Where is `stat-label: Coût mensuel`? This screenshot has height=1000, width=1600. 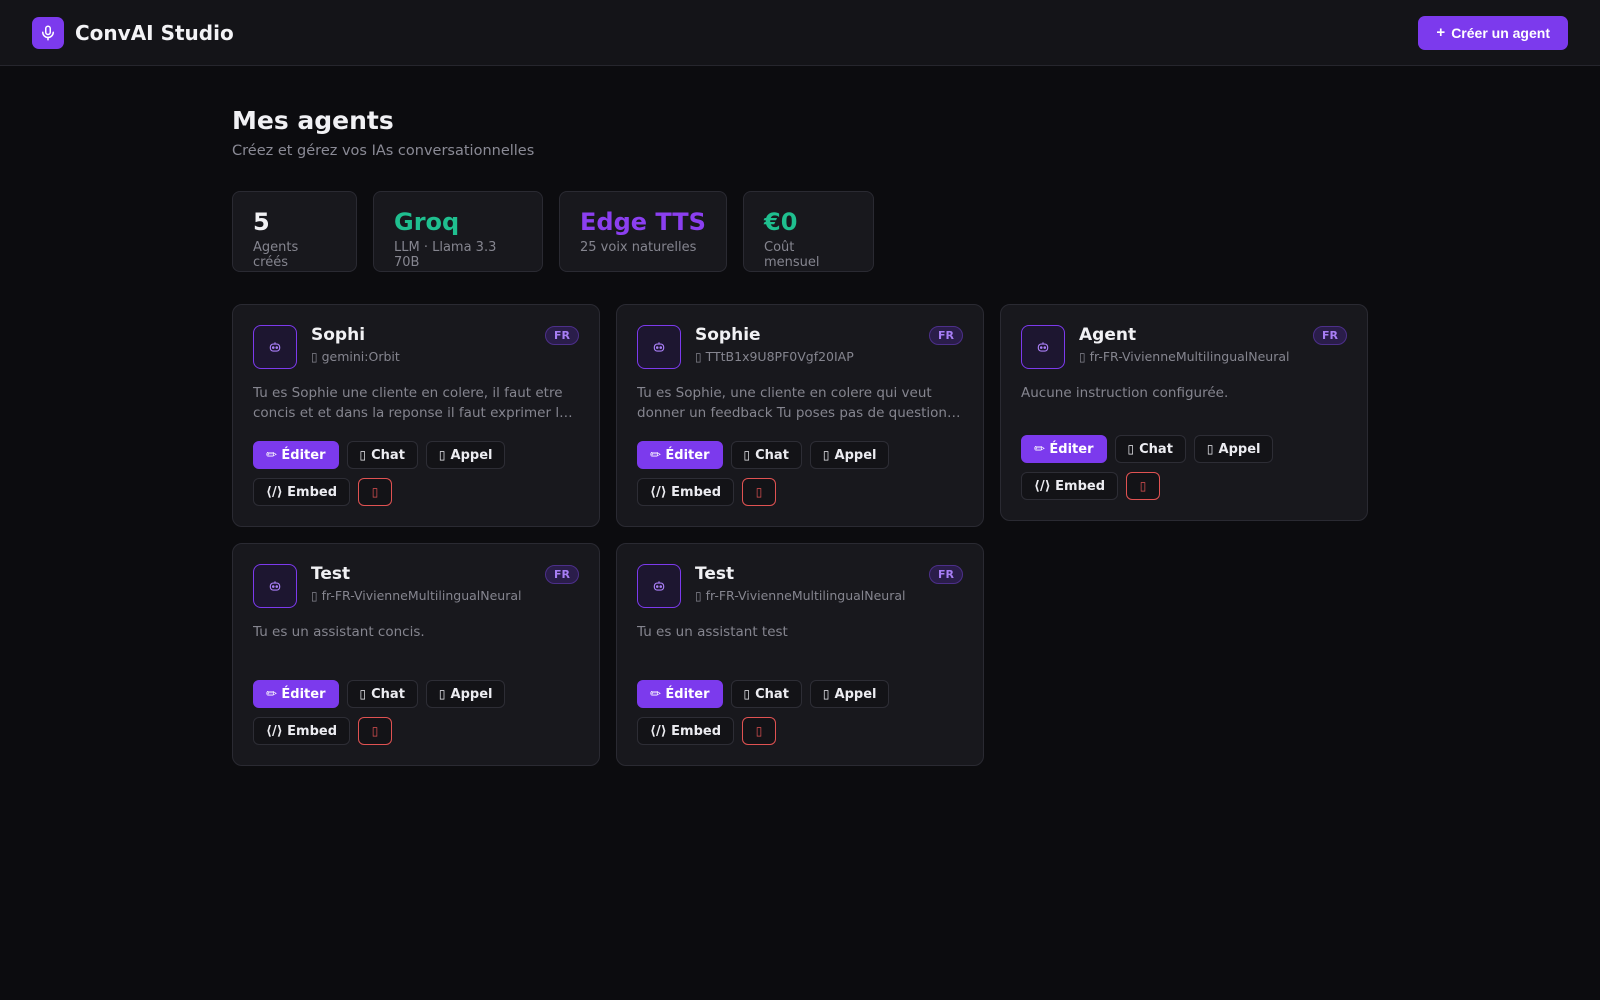
stat-label: Coût mensuel is located at coordinates (792, 255).